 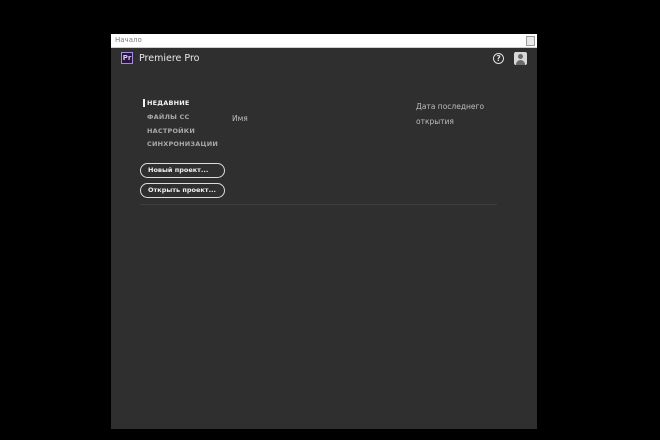 What do you see at coordinates (530, 41) in the screenshot?
I see `maximize-icon` at bounding box center [530, 41].